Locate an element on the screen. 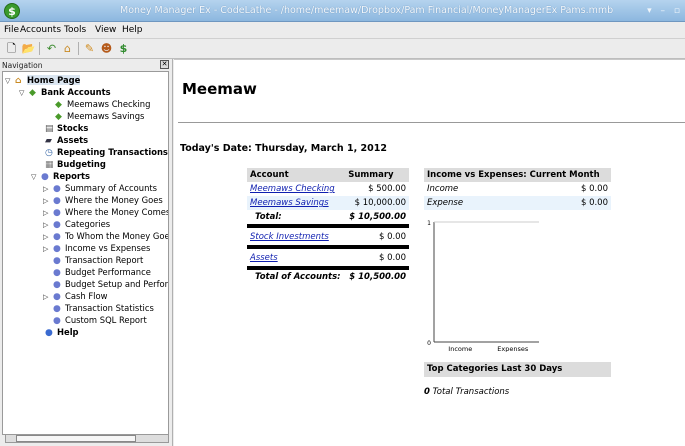 This screenshot has height=446, width=685. nav-item-help: ● Help is located at coordinates (62, 332).